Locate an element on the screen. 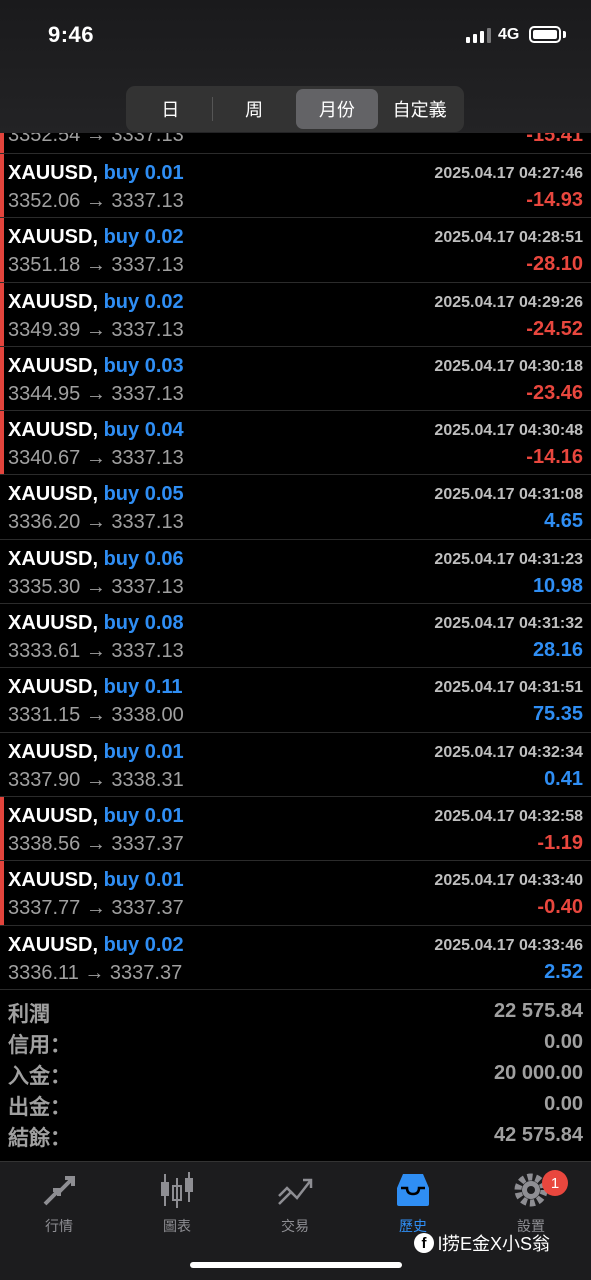  summary-value: 42 575.84 is located at coordinates (538, 1135).